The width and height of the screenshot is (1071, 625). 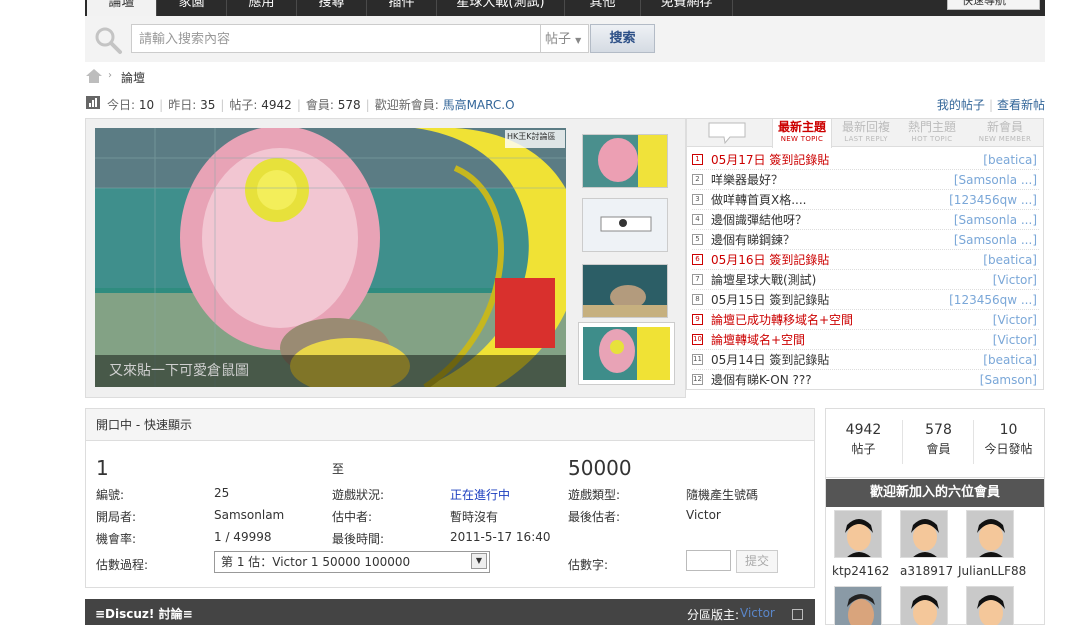 What do you see at coordinates (116, 517) in the screenshot?
I see `game-opener-label: 開局者:` at bounding box center [116, 517].